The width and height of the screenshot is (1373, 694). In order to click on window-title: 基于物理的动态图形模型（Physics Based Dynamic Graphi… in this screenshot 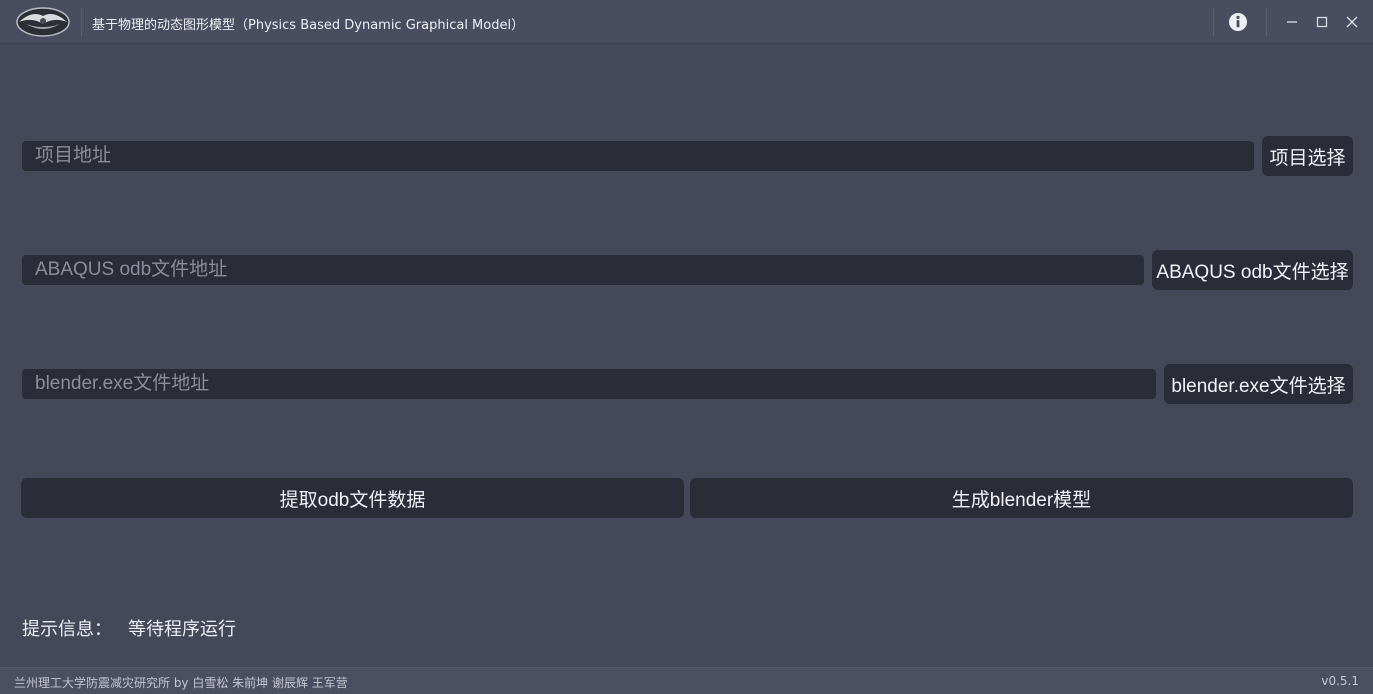, I will do `click(308, 25)`.